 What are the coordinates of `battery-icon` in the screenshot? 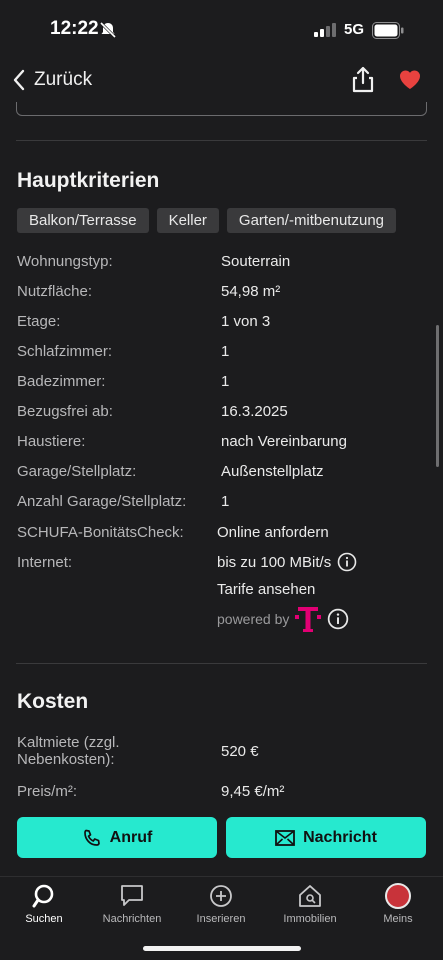 It's located at (388, 30).